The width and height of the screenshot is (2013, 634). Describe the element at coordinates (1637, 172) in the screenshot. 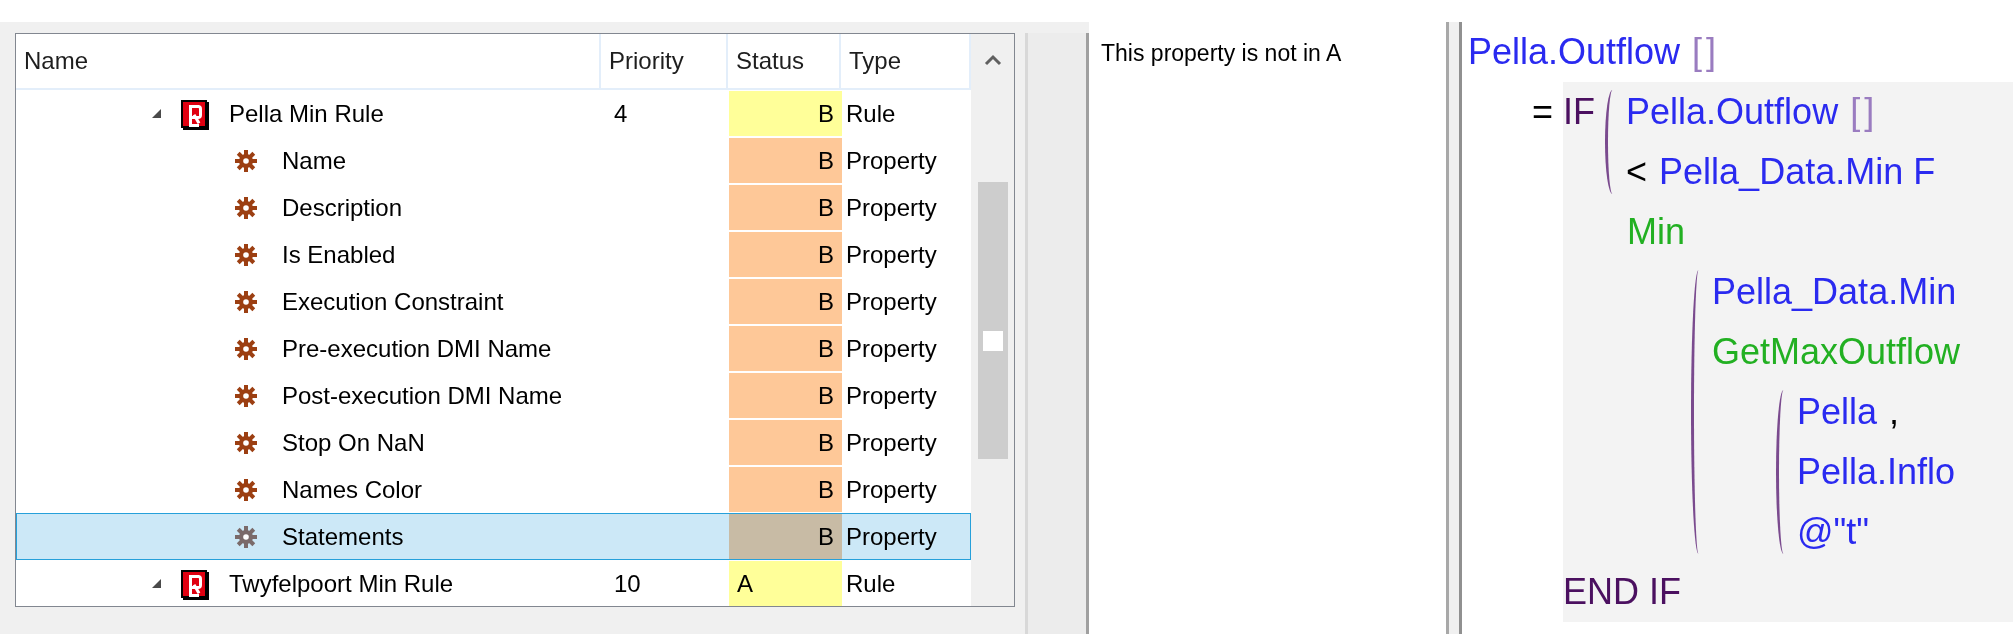

I see `operator: <` at that location.